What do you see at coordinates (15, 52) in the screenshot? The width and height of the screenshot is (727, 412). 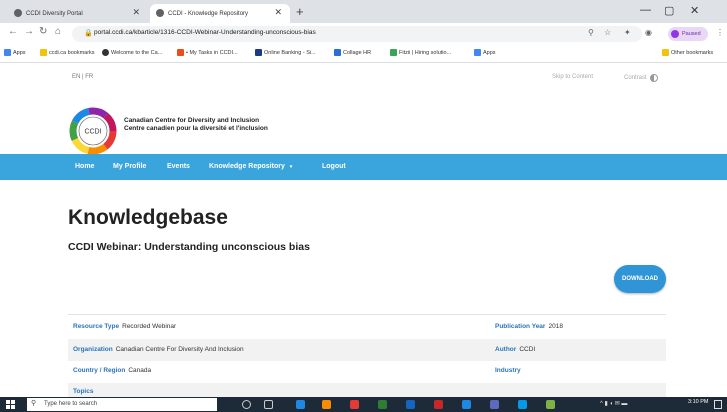 I see `bookmark-apps: Apps` at bounding box center [15, 52].